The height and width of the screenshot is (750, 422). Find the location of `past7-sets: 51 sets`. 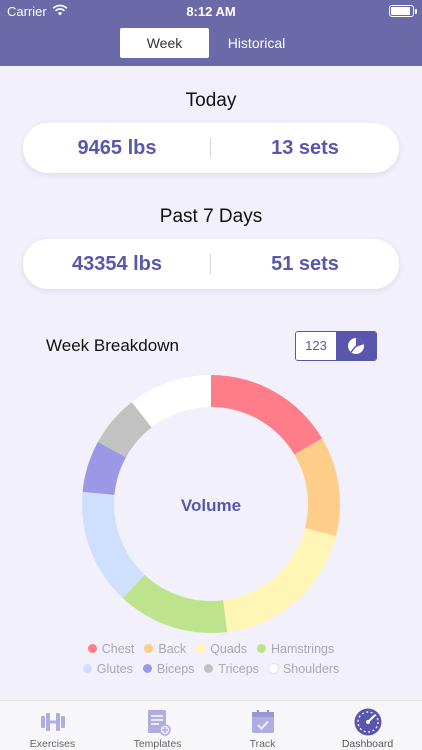

past7-sets: 51 sets is located at coordinates (305, 264).